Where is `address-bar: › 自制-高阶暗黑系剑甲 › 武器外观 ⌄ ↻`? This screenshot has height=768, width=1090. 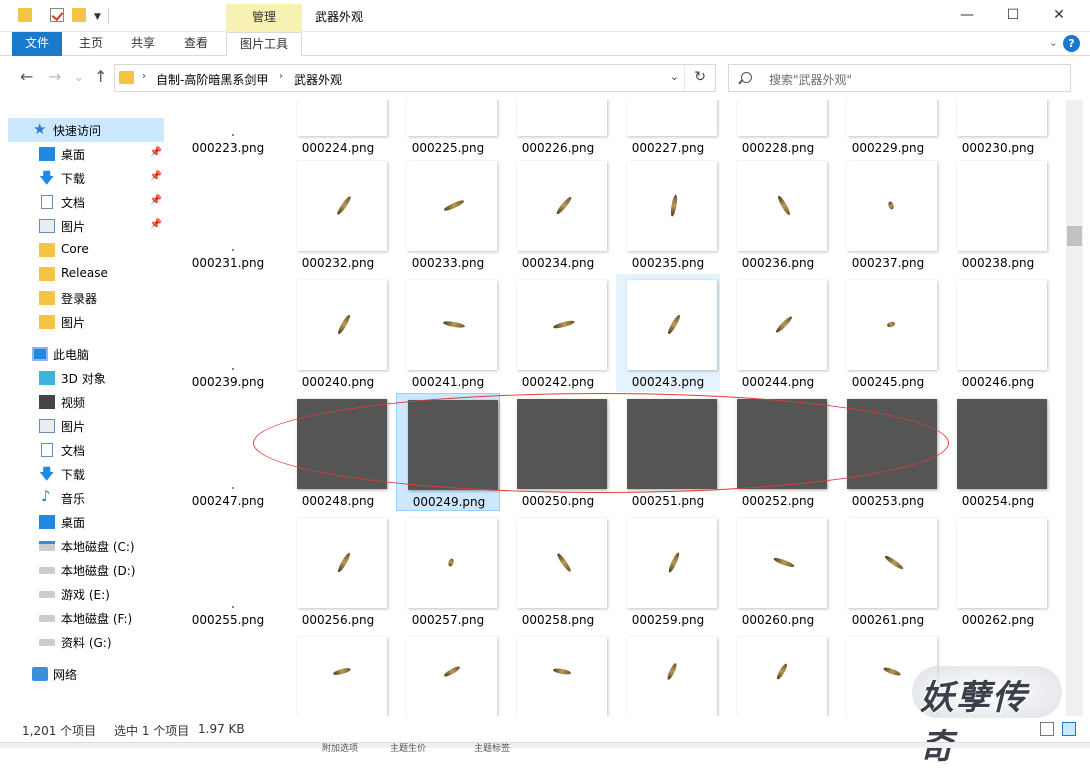
address-bar: › 自制-高阶暗黑系剑甲 › 武器外观 ⌄ ↻ is located at coordinates (415, 78).